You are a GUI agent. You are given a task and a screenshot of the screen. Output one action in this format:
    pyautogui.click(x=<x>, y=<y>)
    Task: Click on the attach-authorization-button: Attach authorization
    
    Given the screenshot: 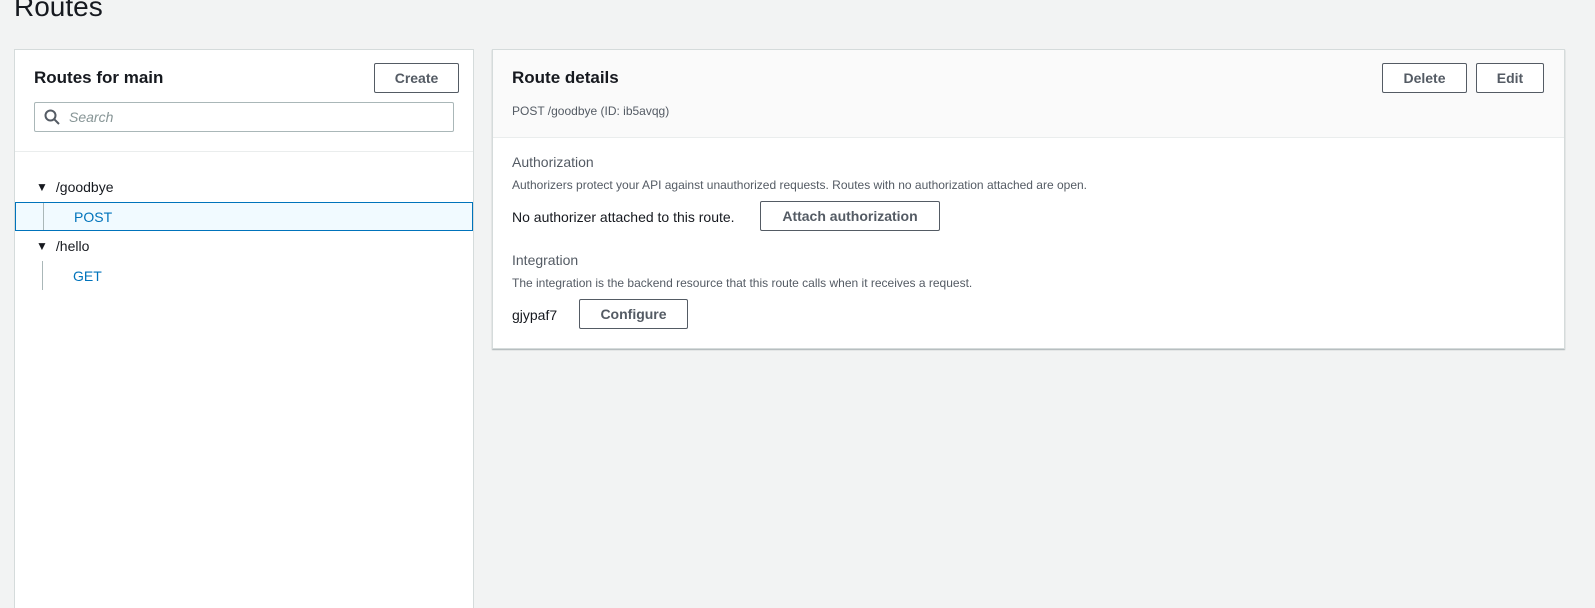 What is the action you would take?
    pyautogui.click(x=850, y=216)
    